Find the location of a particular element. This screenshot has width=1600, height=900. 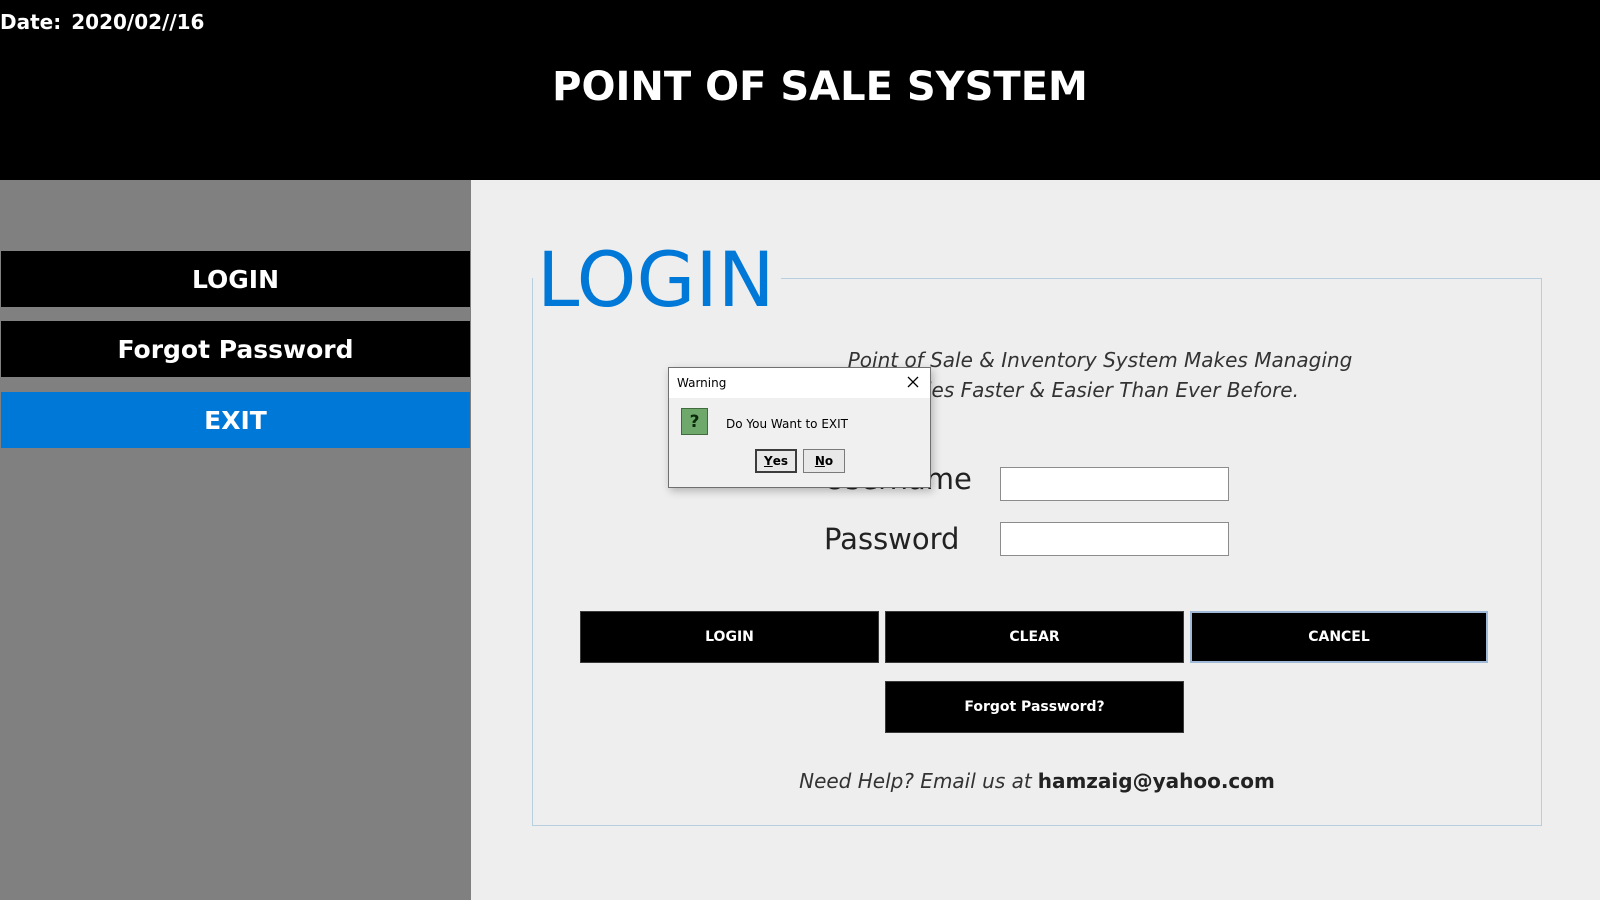

sidebar-item-login: LOGIN is located at coordinates (235, 279).